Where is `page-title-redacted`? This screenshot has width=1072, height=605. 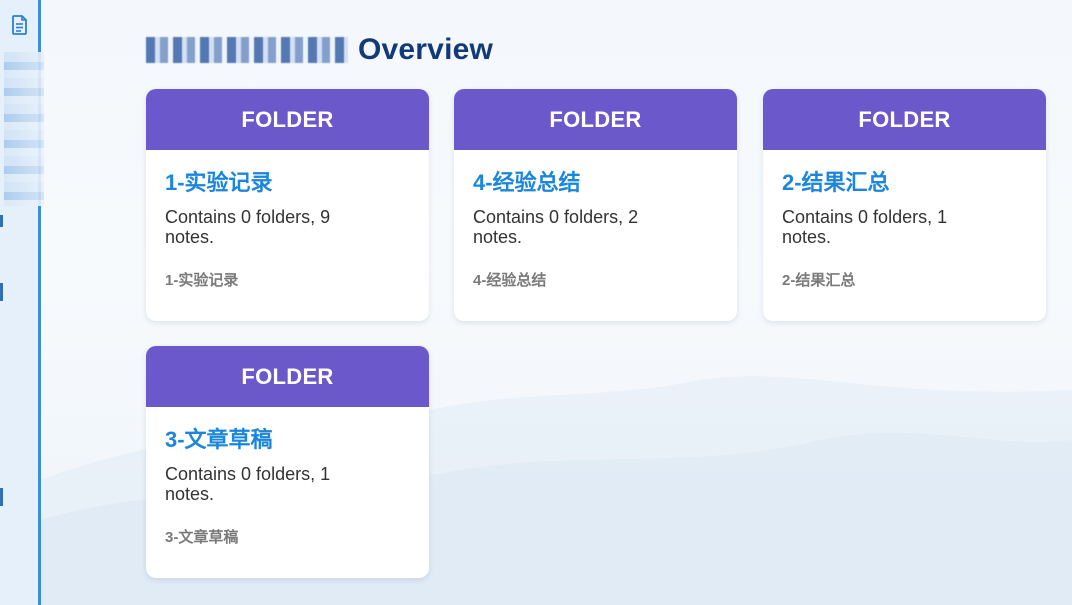
page-title-redacted is located at coordinates (247, 50).